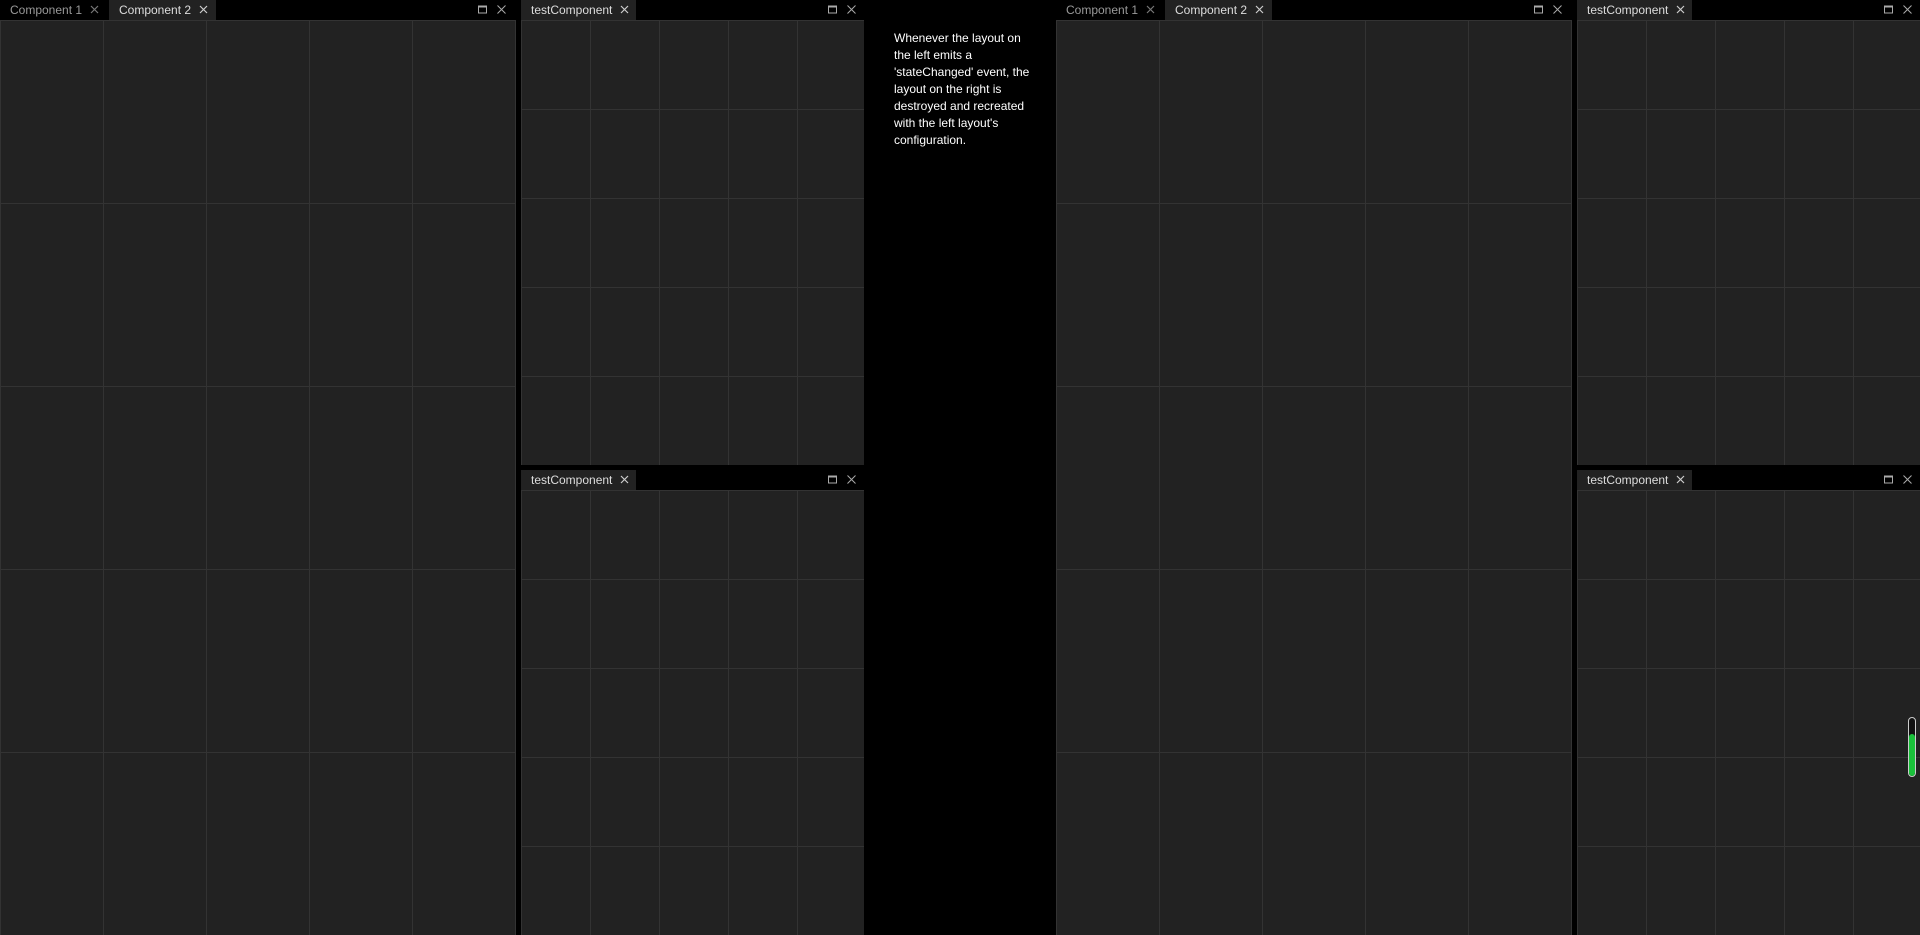  Describe the element at coordinates (1912, 755) in the screenshot. I see `scroll-indicator-fill` at that location.